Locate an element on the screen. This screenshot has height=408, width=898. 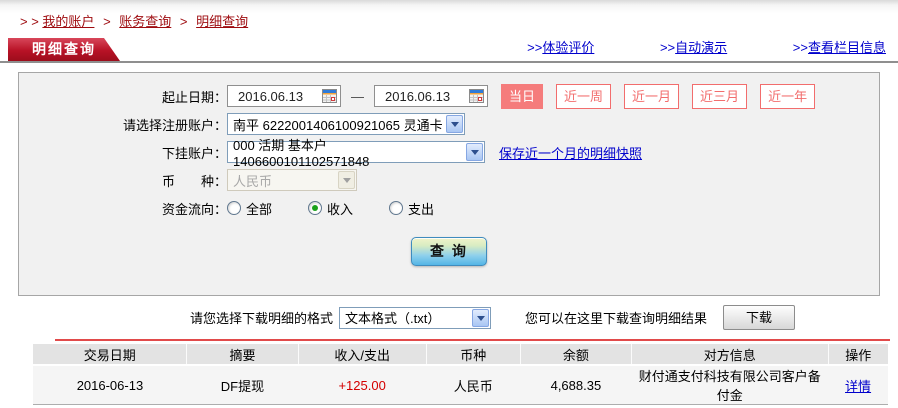
download-row: 请您选择下载明细的格式 文本格式（.txt） 您可以在这里下载查询明细结果 下载 is located at coordinates (449, 317).